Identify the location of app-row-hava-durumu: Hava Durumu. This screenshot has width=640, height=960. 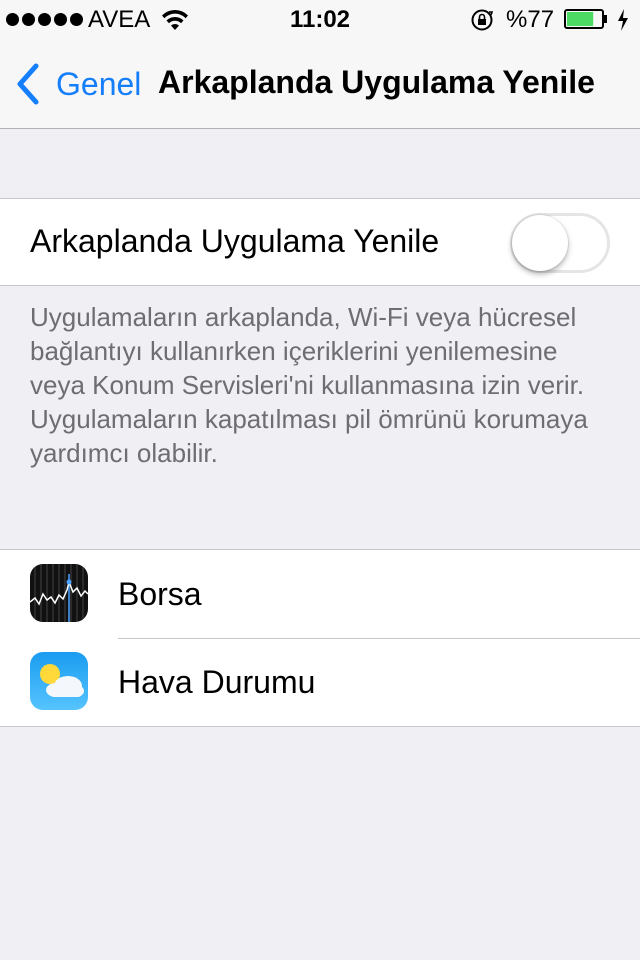
(320, 682).